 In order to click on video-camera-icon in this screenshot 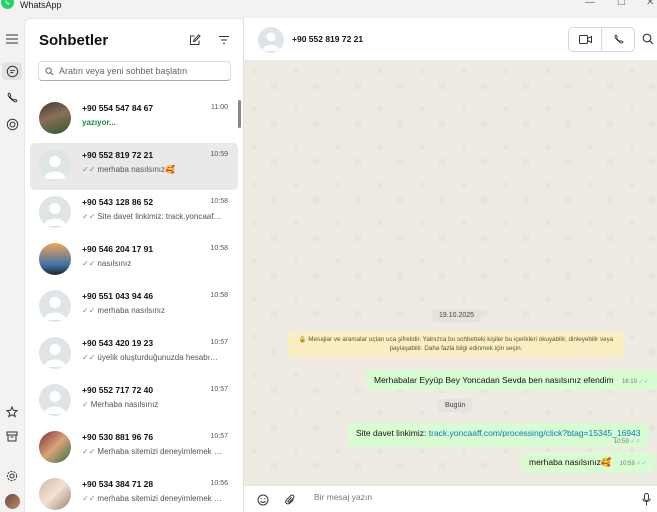, I will do `click(585, 39)`.